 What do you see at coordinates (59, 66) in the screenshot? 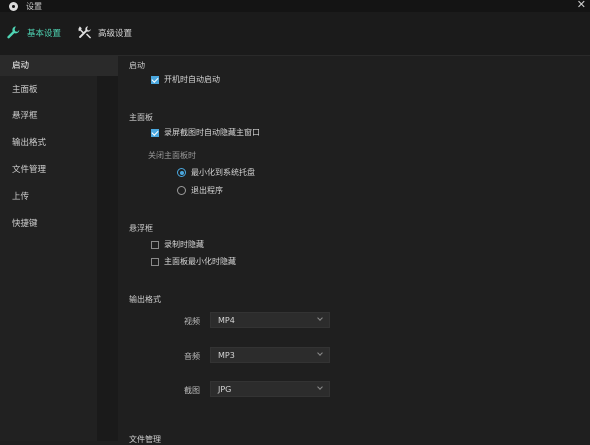
I see `sidebar-item-startup: 启动` at bounding box center [59, 66].